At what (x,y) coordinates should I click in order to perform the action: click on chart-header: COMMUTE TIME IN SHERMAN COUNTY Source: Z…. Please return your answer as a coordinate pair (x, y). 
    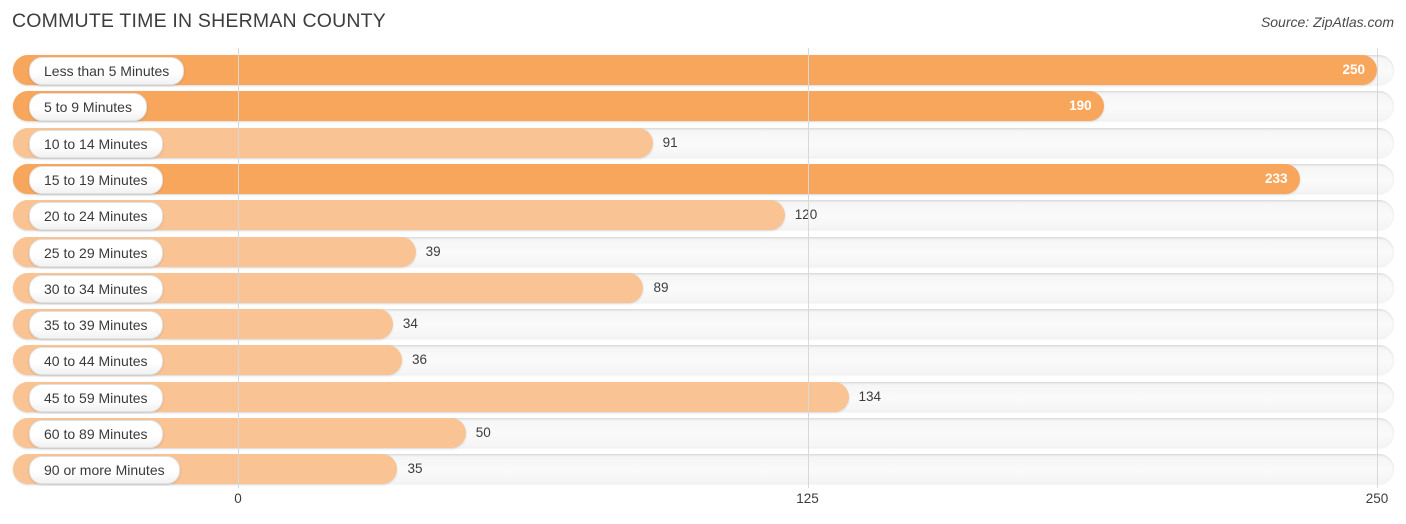
    Looking at the image, I should click on (703, 23).